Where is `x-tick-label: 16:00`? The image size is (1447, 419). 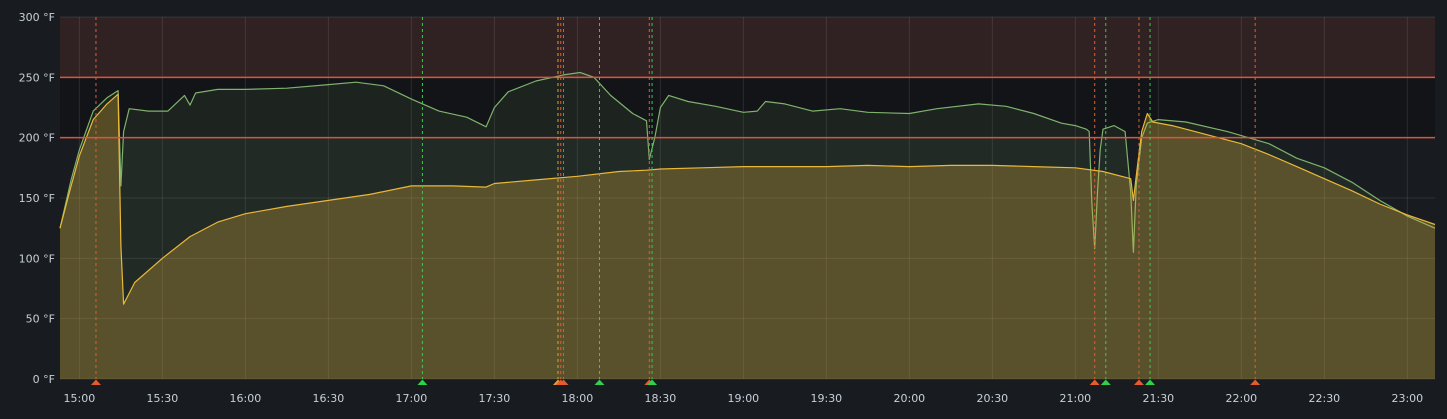 x-tick-label: 16:00 is located at coordinates (246, 398).